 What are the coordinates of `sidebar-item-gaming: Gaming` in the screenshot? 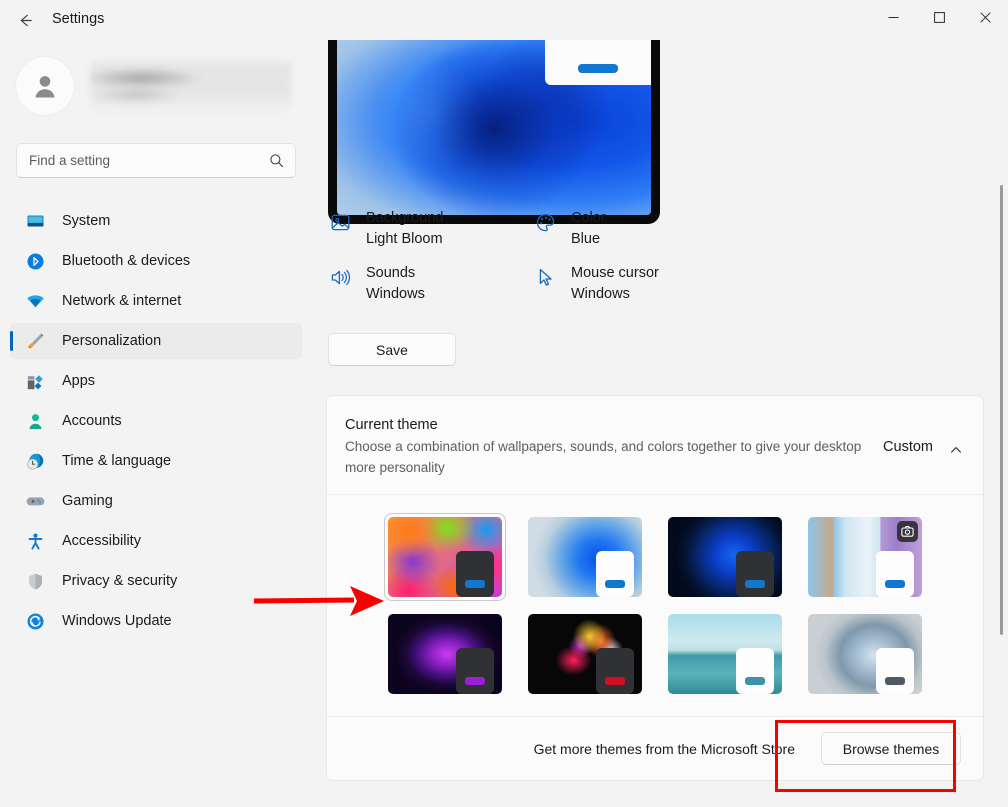 It's located at (156, 501).